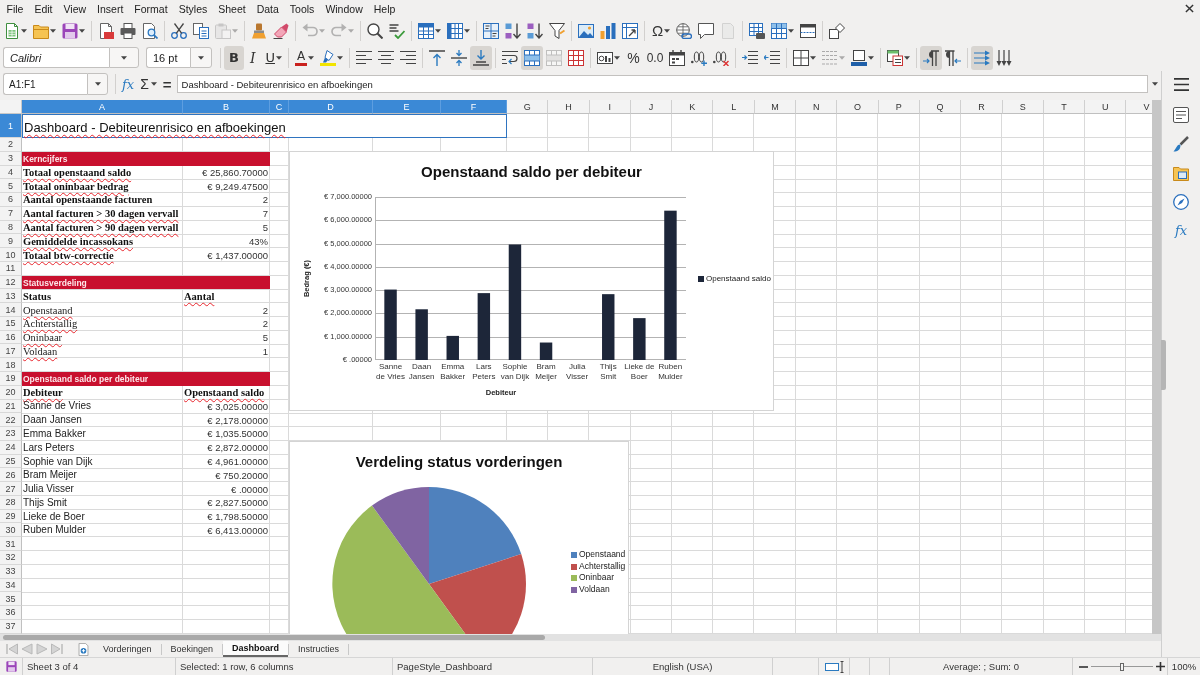 The height and width of the screenshot is (675, 1200). What do you see at coordinates (1181, 115) in the screenshot?
I see `panel-lines-icon` at bounding box center [1181, 115].